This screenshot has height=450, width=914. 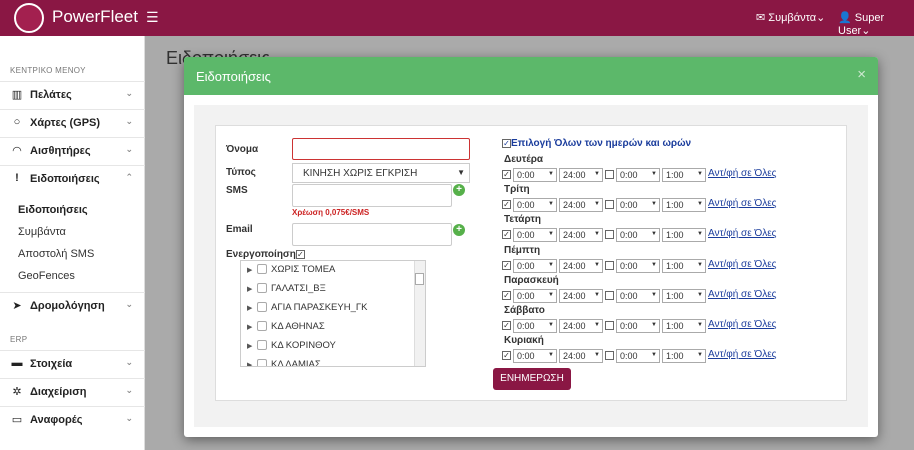 What do you see at coordinates (72, 150) in the screenshot?
I see `sidebar-item-sensors: ◠ Αισθητήρες ⌄` at bounding box center [72, 150].